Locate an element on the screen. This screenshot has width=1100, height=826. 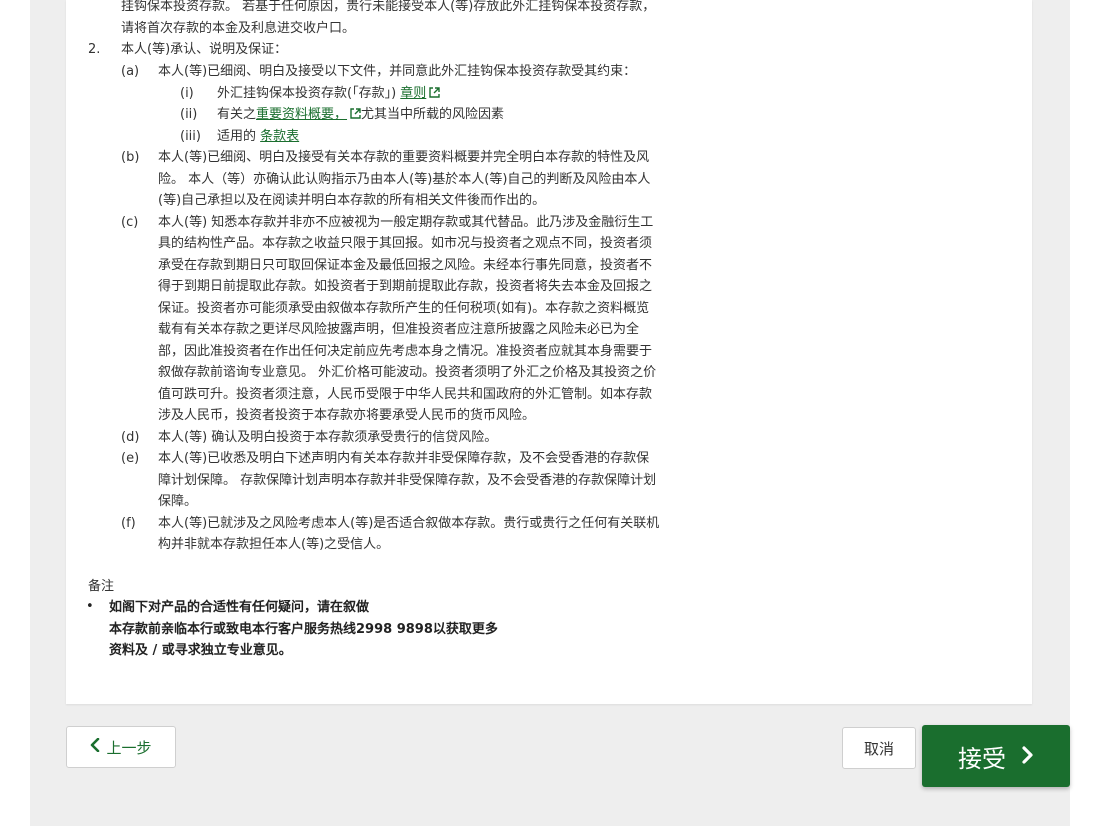
item-a-label: (a) is located at coordinates (130, 71).